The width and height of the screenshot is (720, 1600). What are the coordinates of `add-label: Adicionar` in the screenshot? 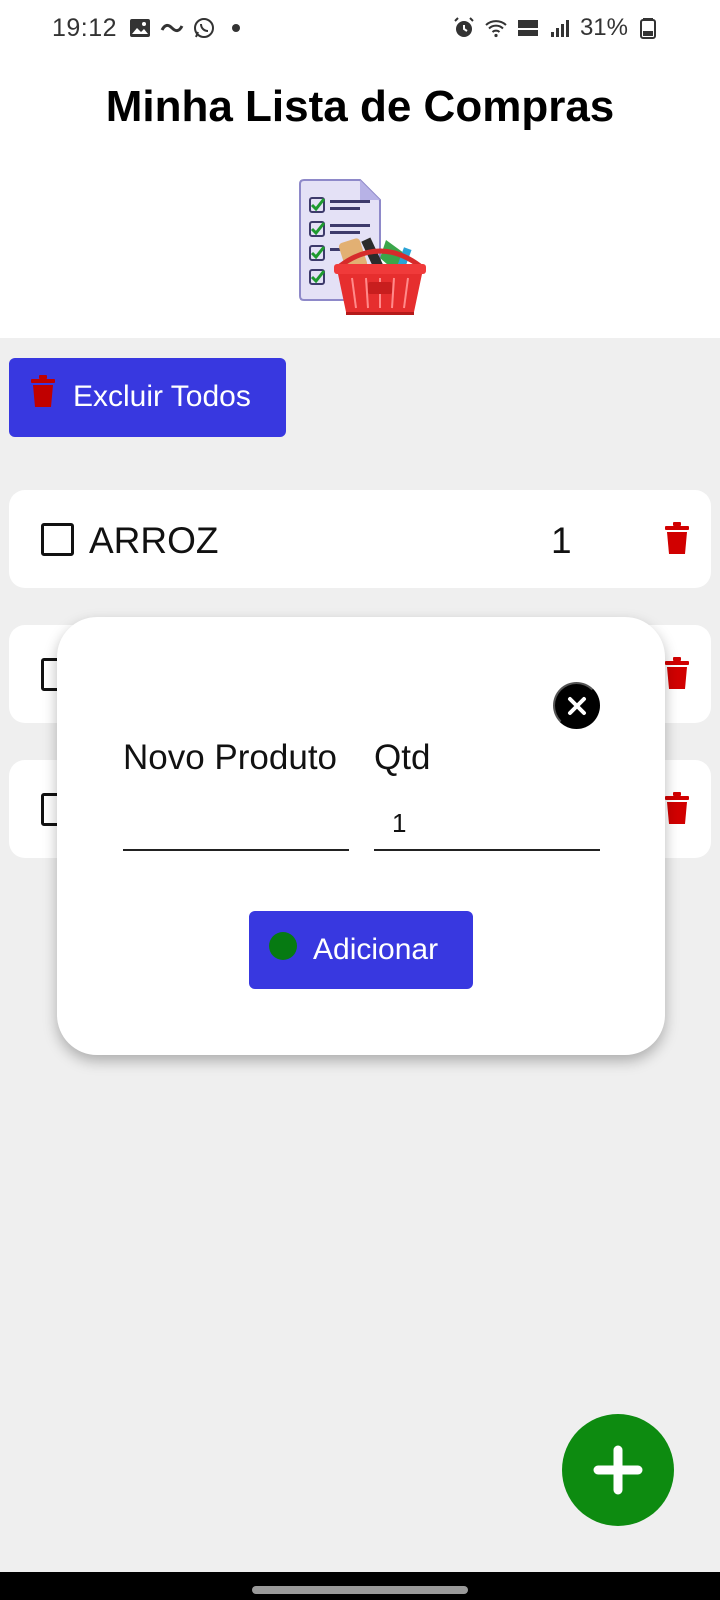 It's located at (376, 949).